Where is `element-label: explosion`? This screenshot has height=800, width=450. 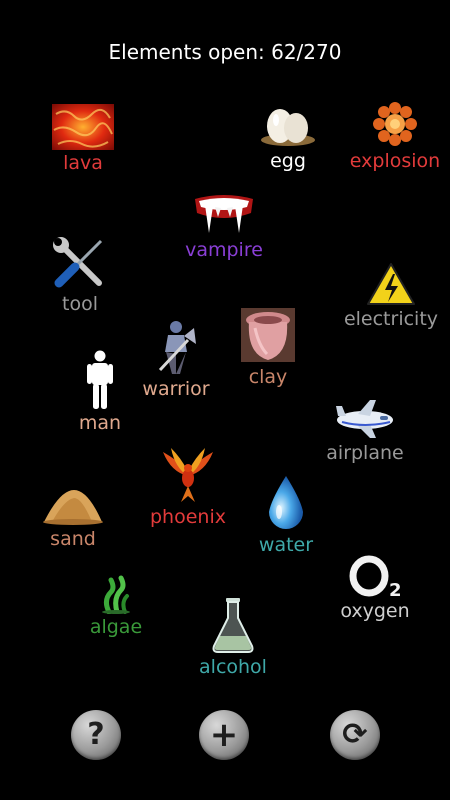
element-label: explosion is located at coordinates (395, 161).